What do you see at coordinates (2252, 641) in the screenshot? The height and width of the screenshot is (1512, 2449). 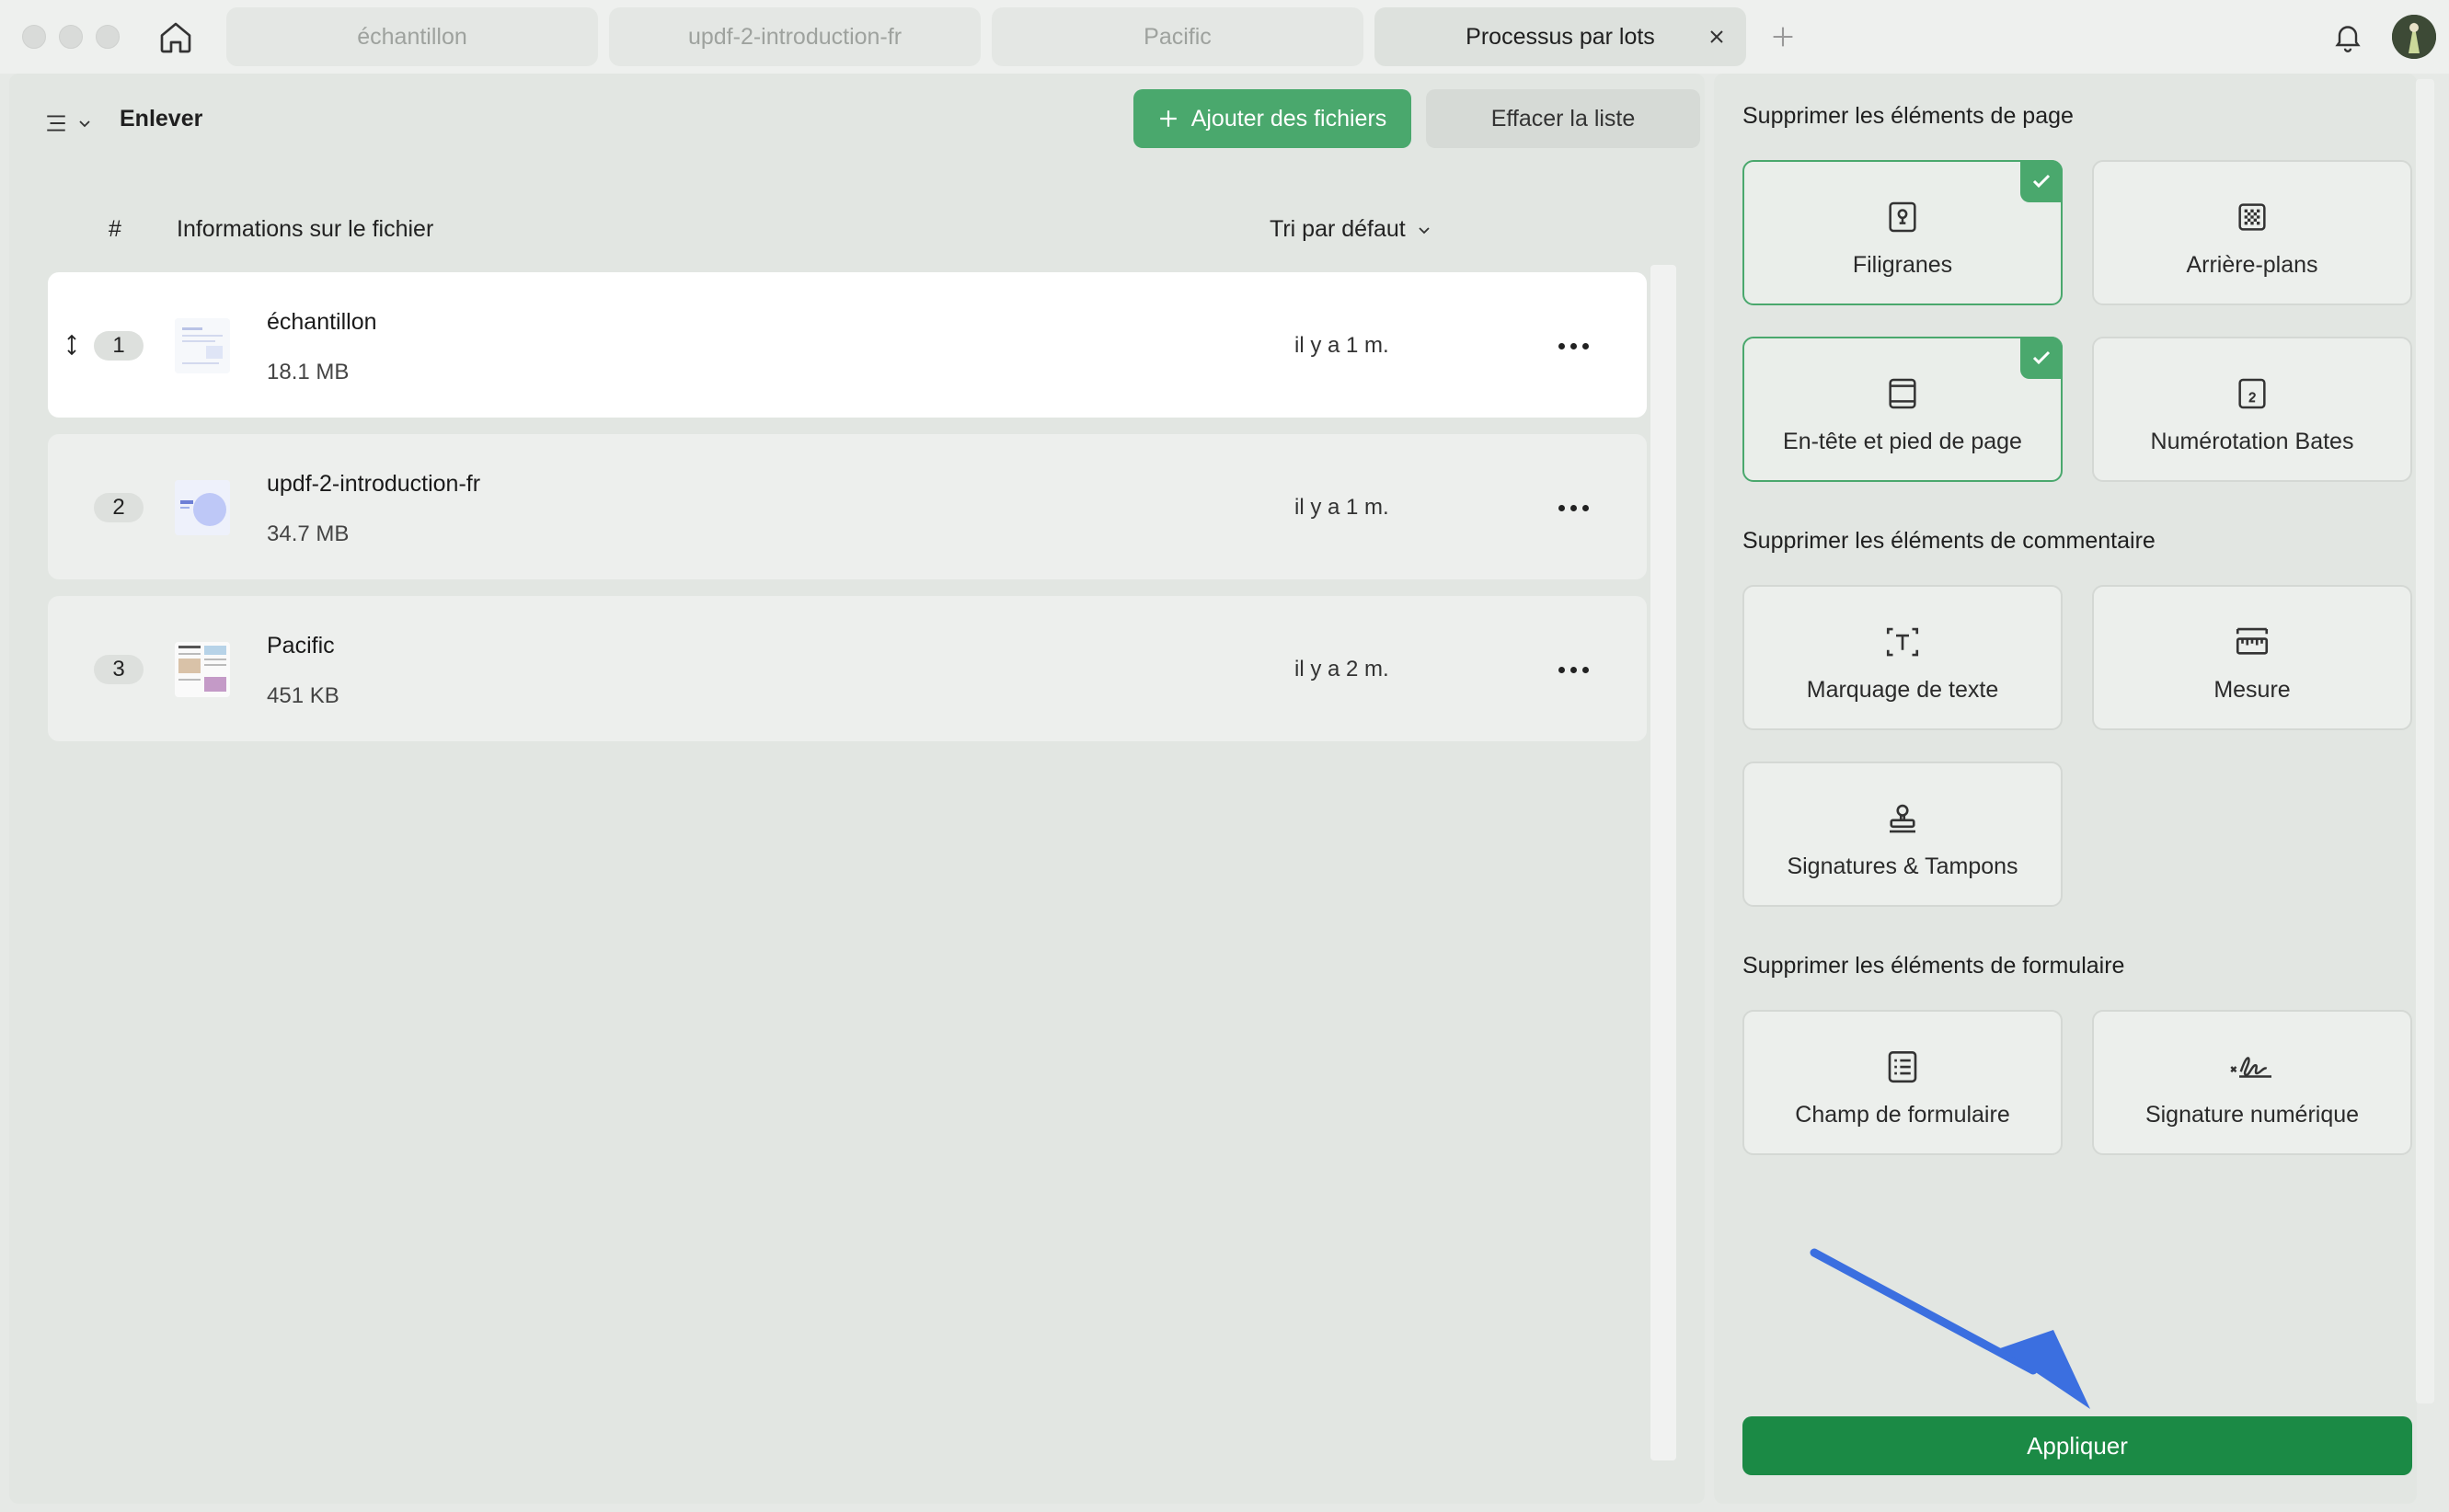 I see `ruler-icon` at bounding box center [2252, 641].